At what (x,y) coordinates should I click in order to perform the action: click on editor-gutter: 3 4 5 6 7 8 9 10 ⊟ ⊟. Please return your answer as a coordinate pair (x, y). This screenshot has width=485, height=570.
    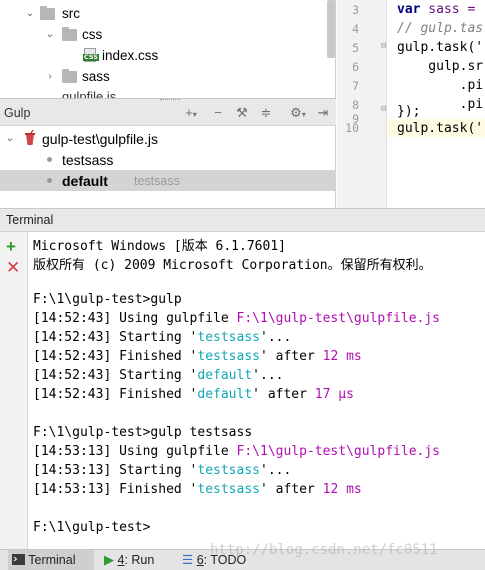
    Looking at the image, I should click on (362, 104).